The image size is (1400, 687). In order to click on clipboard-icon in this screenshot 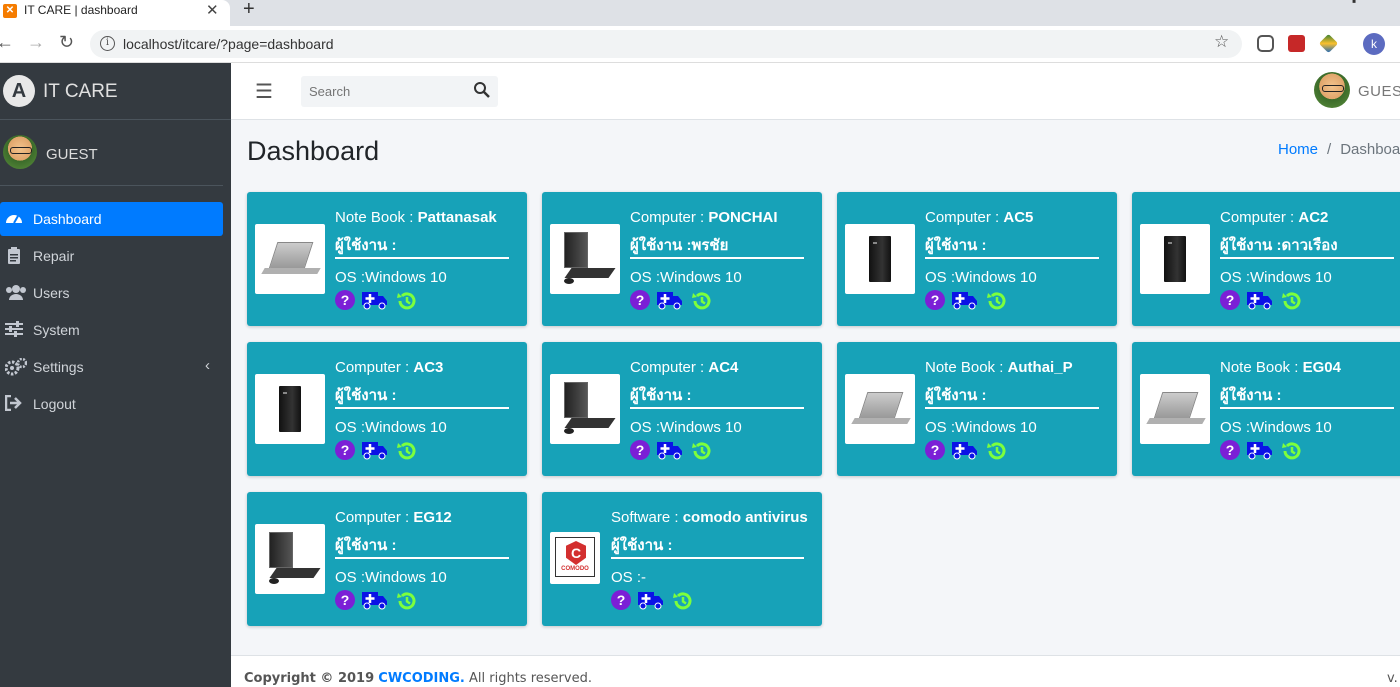, I will do `click(14, 256)`.